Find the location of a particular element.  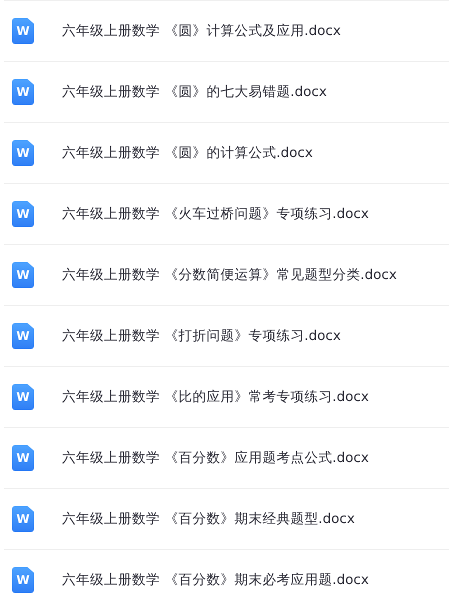

file-name: 六年级上册数学 《圆》的七大易错题.docx is located at coordinates (194, 92).